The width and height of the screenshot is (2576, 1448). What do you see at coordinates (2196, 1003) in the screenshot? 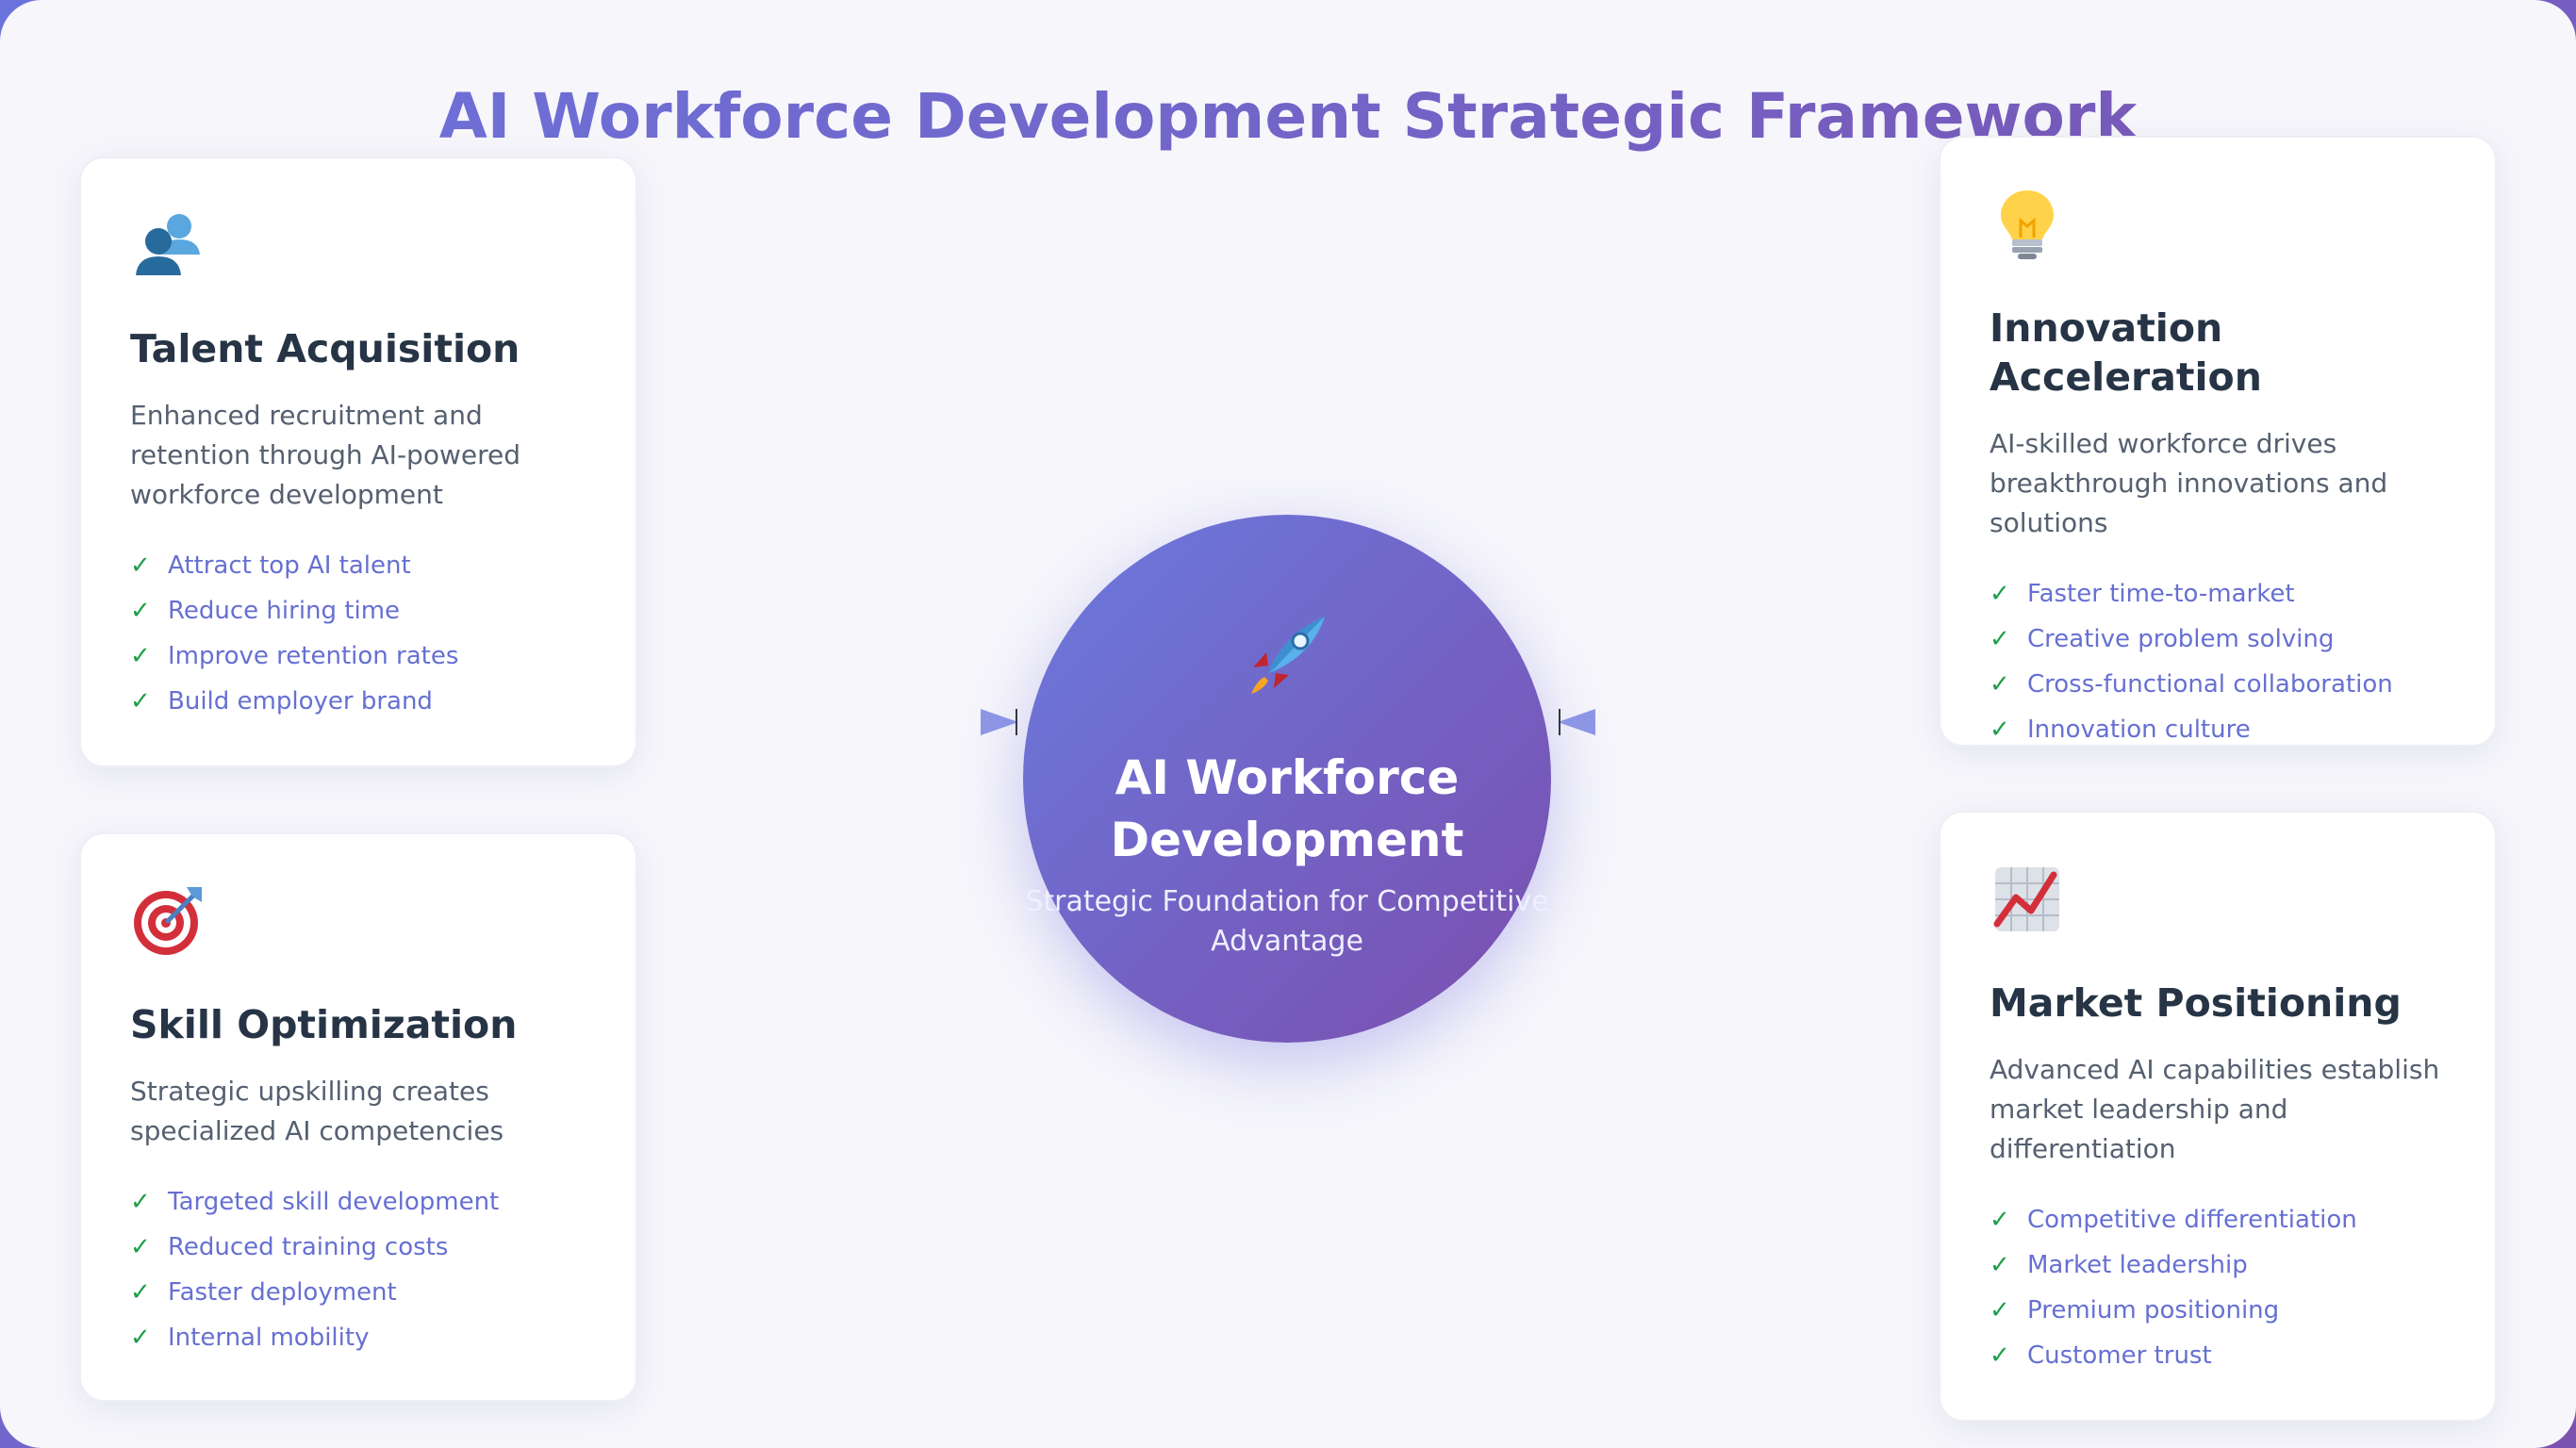
I see `card-title: Market Positioning` at bounding box center [2196, 1003].